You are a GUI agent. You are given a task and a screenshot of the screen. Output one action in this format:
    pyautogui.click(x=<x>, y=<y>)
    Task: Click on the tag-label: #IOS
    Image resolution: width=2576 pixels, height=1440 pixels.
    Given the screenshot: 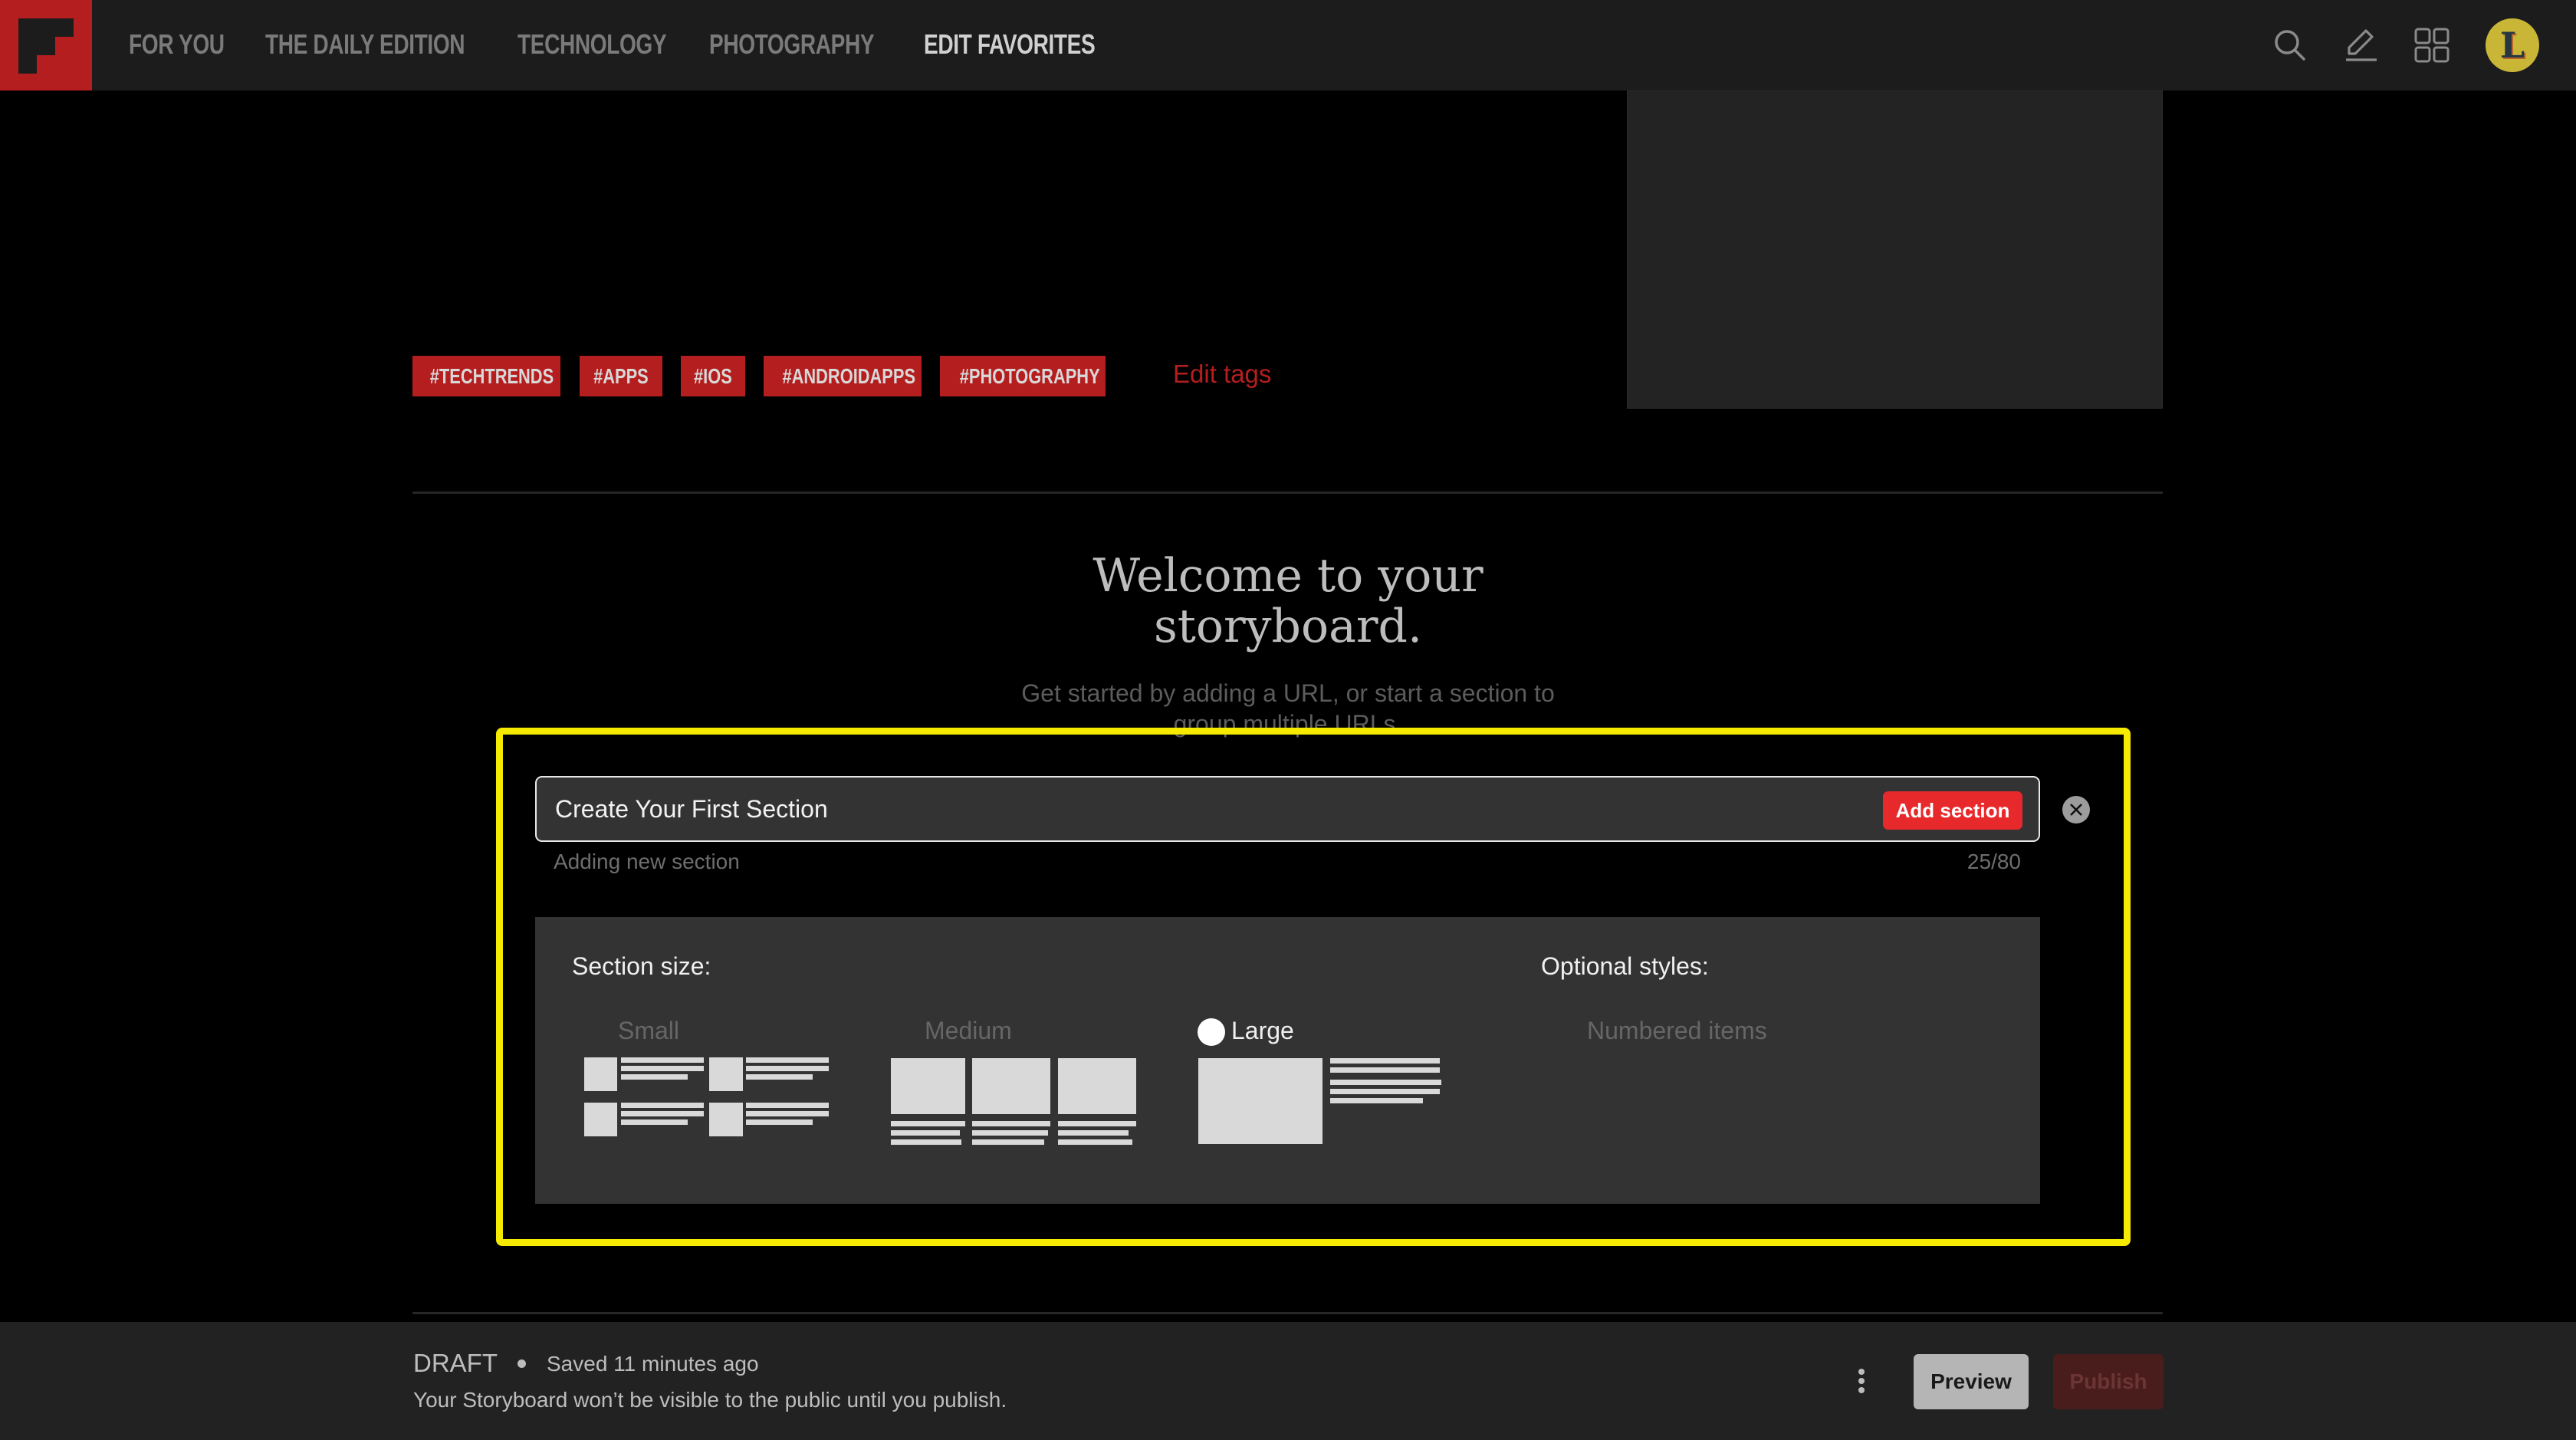 What is the action you would take?
    pyautogui.click(x=713, y=376)
    